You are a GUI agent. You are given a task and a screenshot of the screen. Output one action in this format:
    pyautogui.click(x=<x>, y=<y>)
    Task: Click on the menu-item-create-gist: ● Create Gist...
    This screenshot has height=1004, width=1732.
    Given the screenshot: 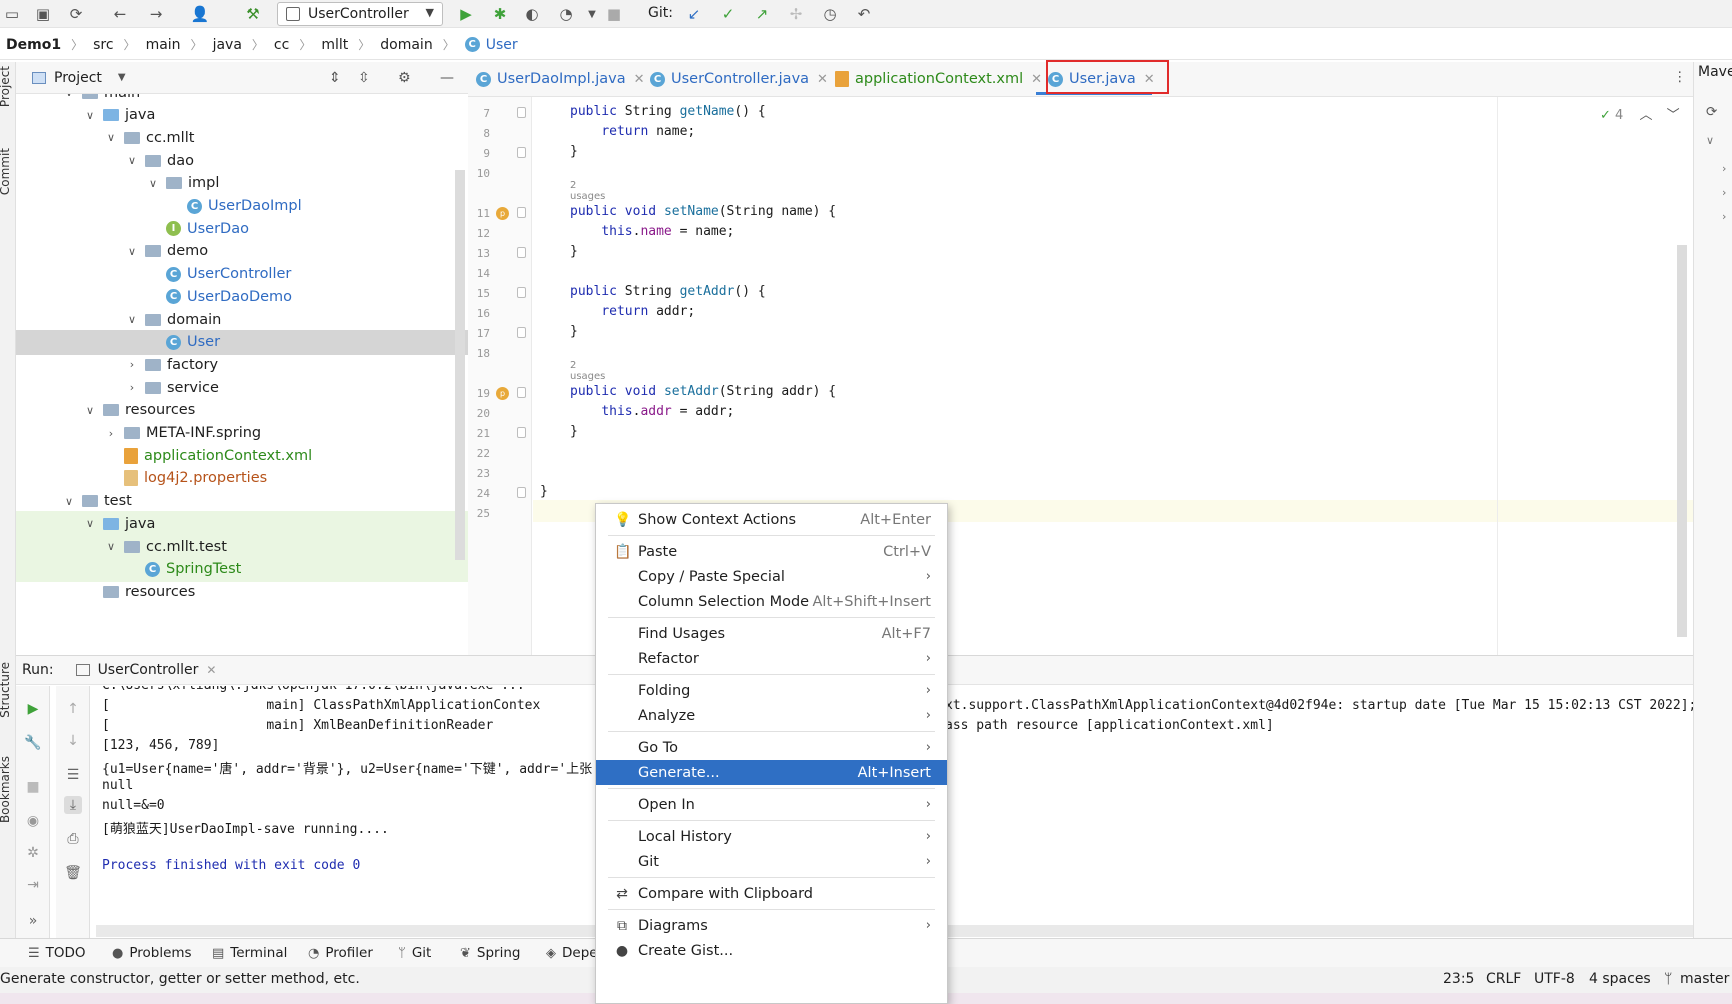 What is the action you would take?
    pyautogui.click(x=771, y=950)
    